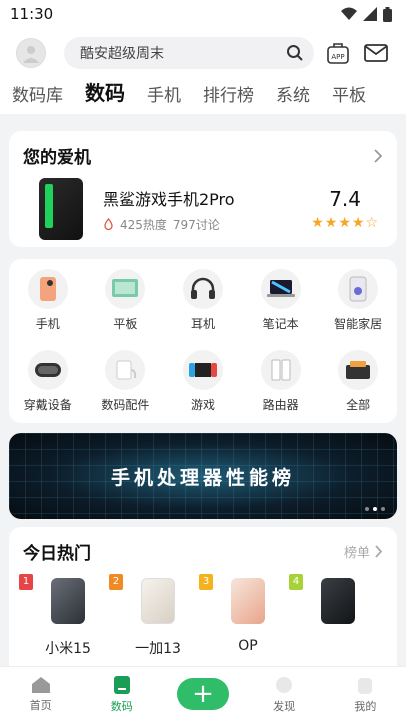  I want to click on tablet-icon, so click(125, 289).